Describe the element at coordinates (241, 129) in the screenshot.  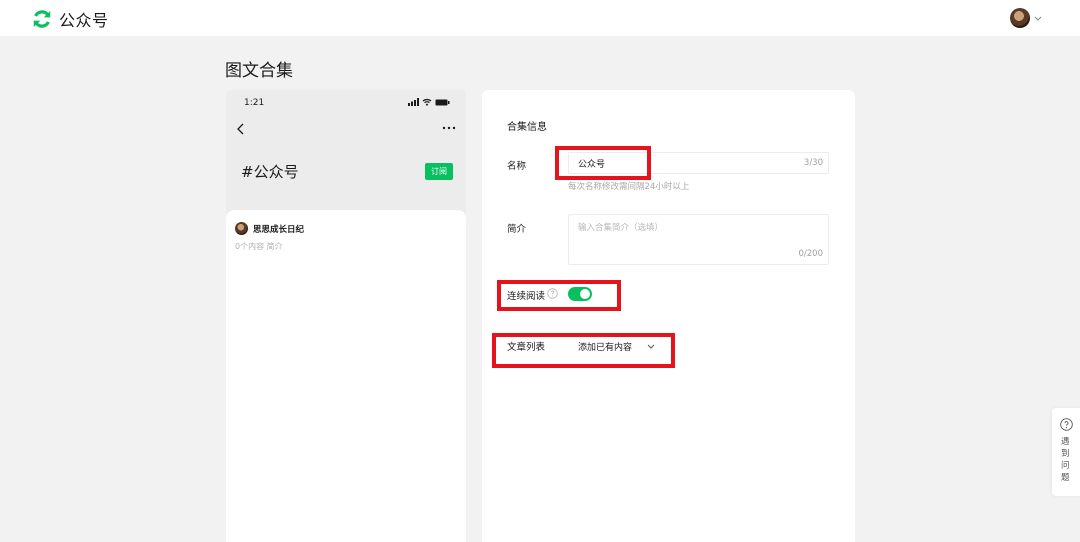
I see `back-arrow-icon` at that location.